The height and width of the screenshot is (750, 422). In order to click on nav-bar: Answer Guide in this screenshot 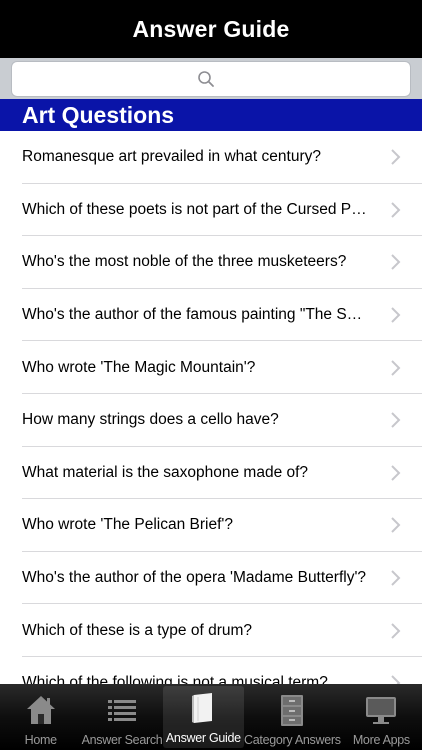, I will do `click(211, 29)`.